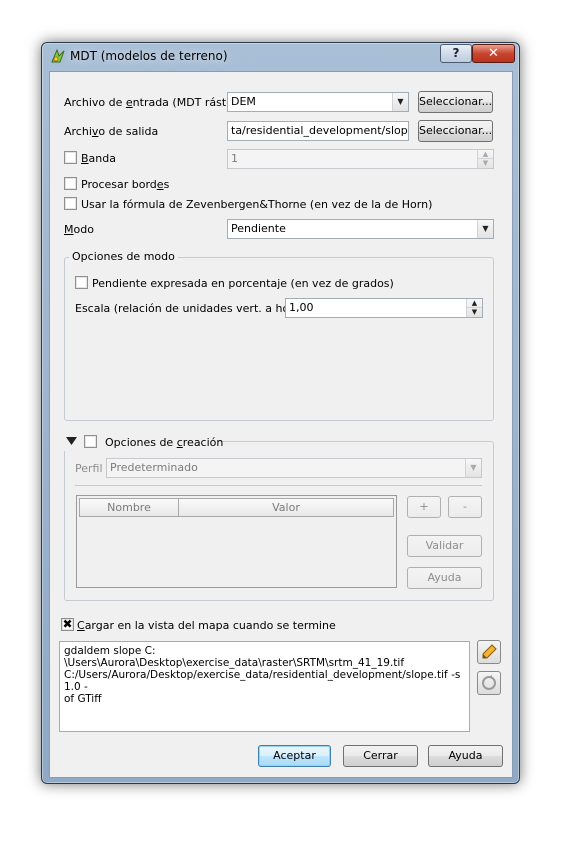 Image resolution: width=582 pixels, height=847 pixels. Describe the element at coordinates (90, 441) in the screenshot. I see `creation-options-checkbox` at that location.